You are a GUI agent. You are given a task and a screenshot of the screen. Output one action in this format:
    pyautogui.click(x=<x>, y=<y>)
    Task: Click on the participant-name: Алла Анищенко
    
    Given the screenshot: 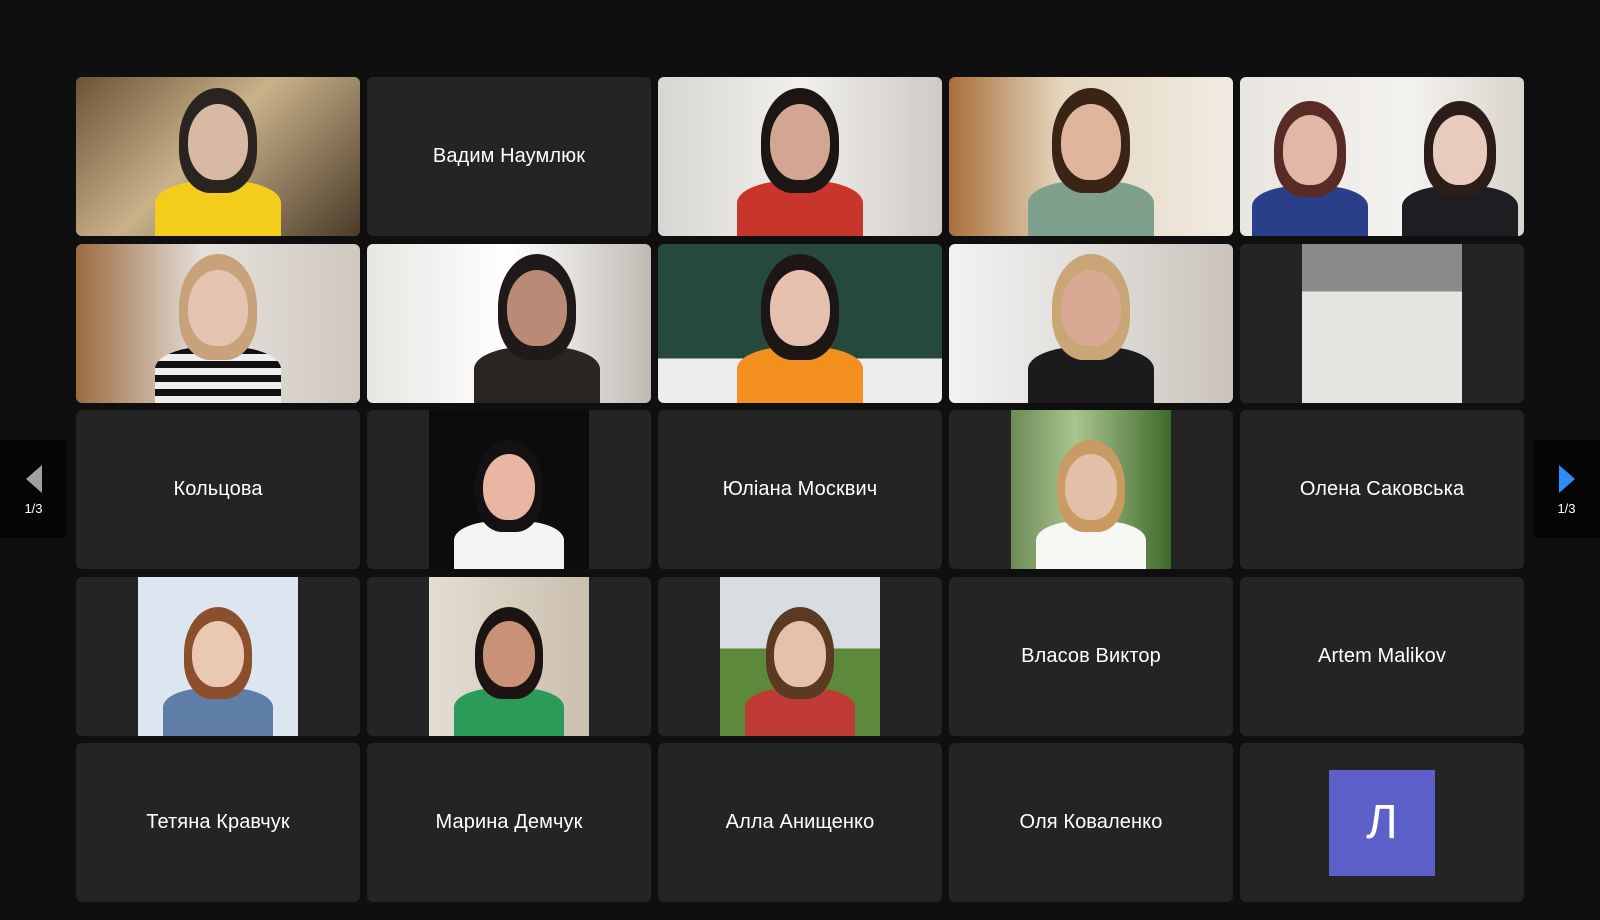 What is the action you would take?
    pyautogui.click(x=800, y=822)
    